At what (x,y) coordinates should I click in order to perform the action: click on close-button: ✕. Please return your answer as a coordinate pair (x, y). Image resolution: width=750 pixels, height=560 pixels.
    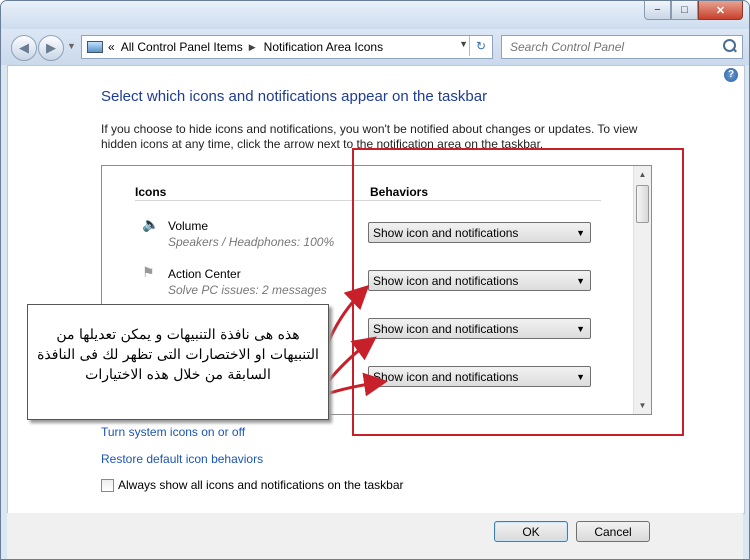
    Looking at the image, I should click on (720, 10).